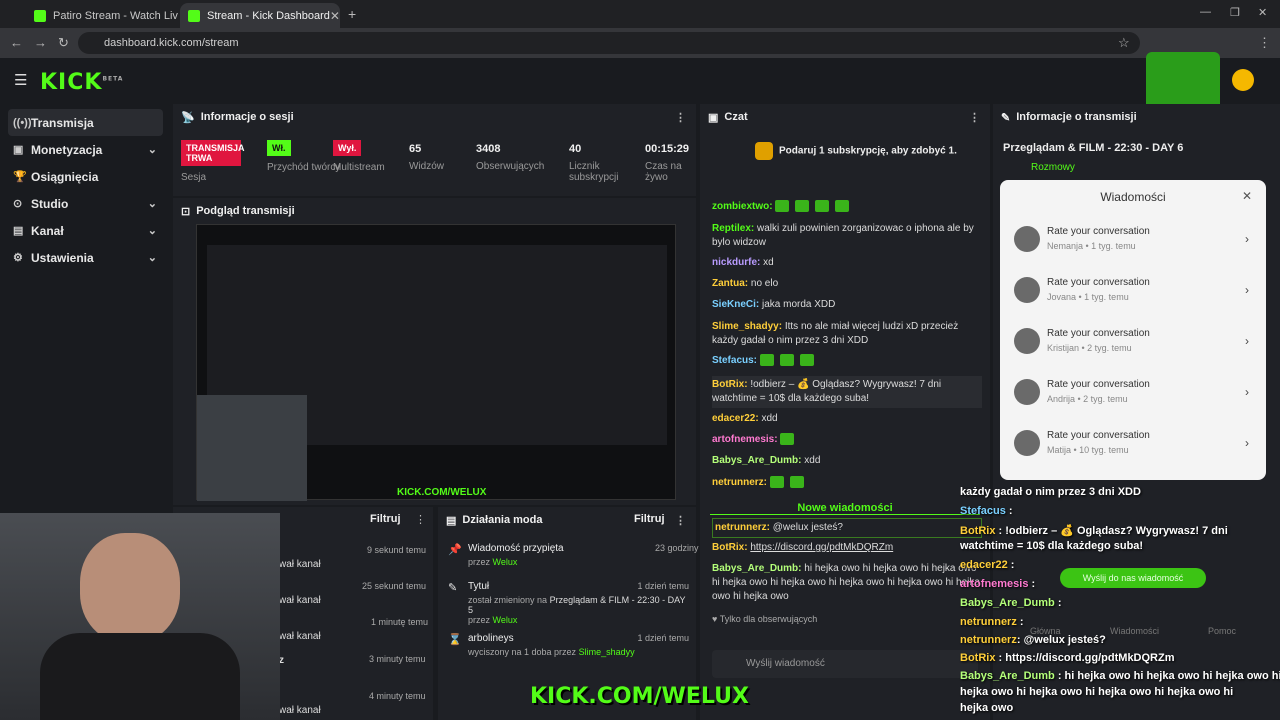 The width and height of the screenshot is (1280, 720). Describe the element at coordinates (1093, 148) in the screenshot. I see `stream-title: Przeglądam & FILM - 22:30 - DAY 6` at that location.